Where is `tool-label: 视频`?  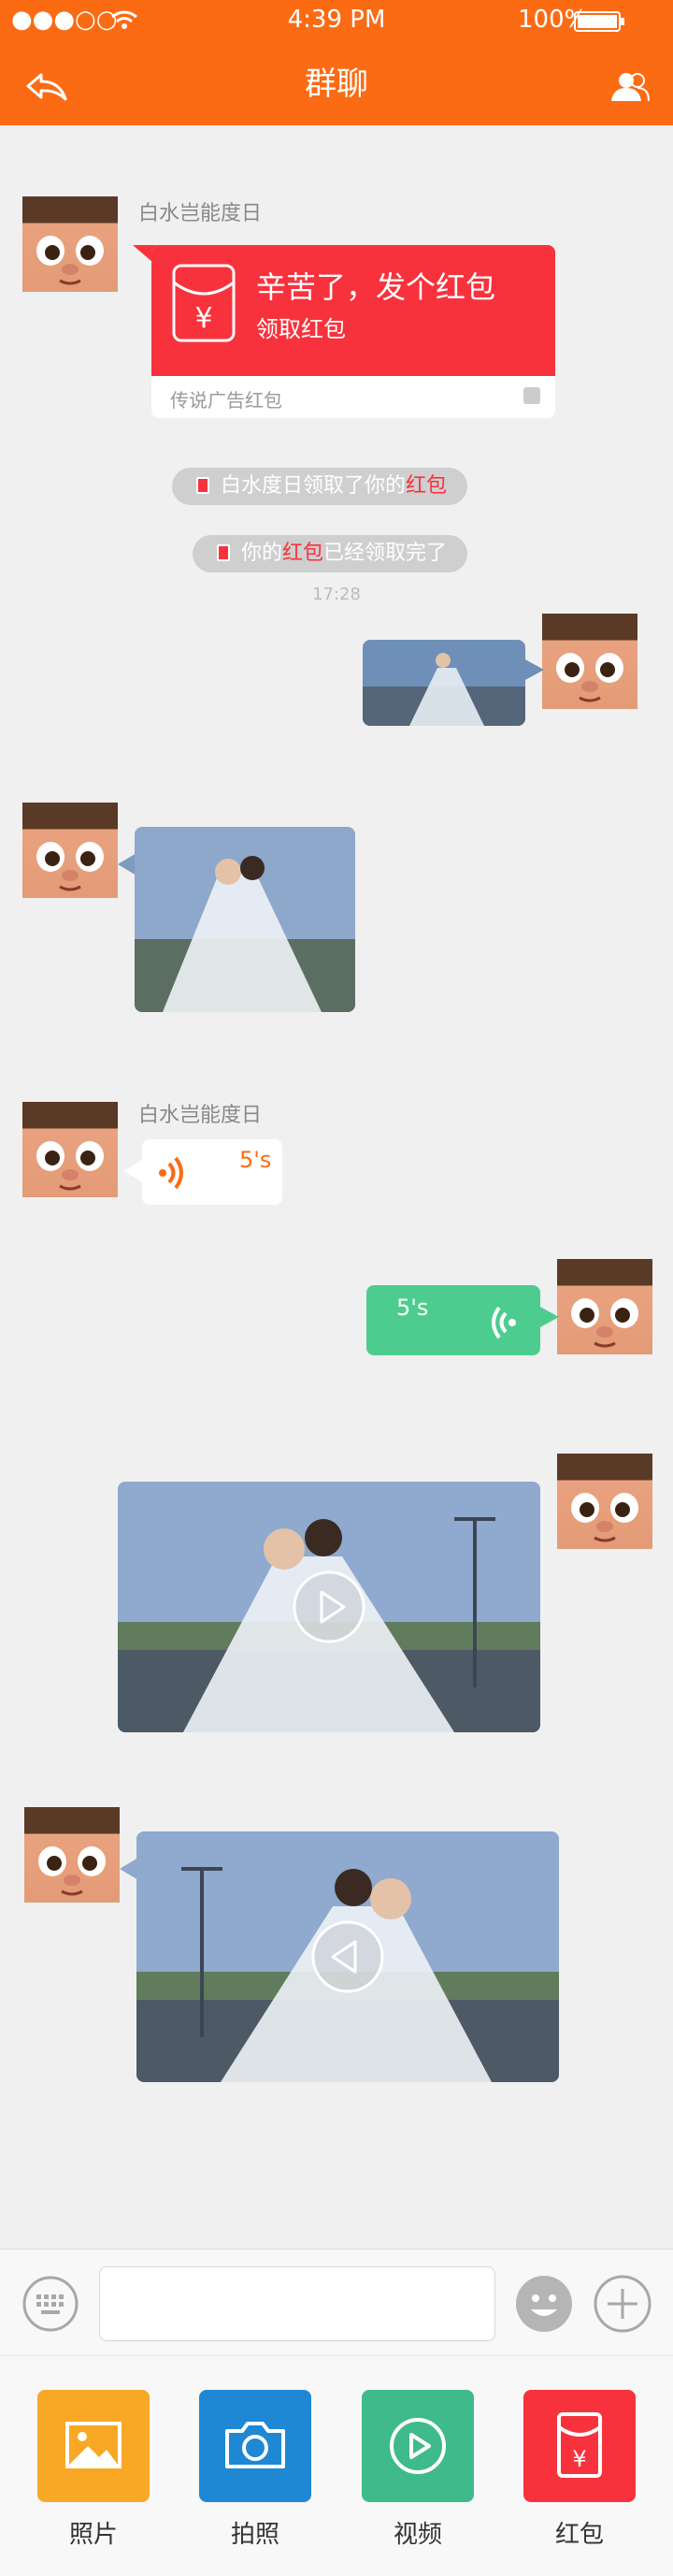 tool-label: 视频 is located at coordinates (417, 2535).